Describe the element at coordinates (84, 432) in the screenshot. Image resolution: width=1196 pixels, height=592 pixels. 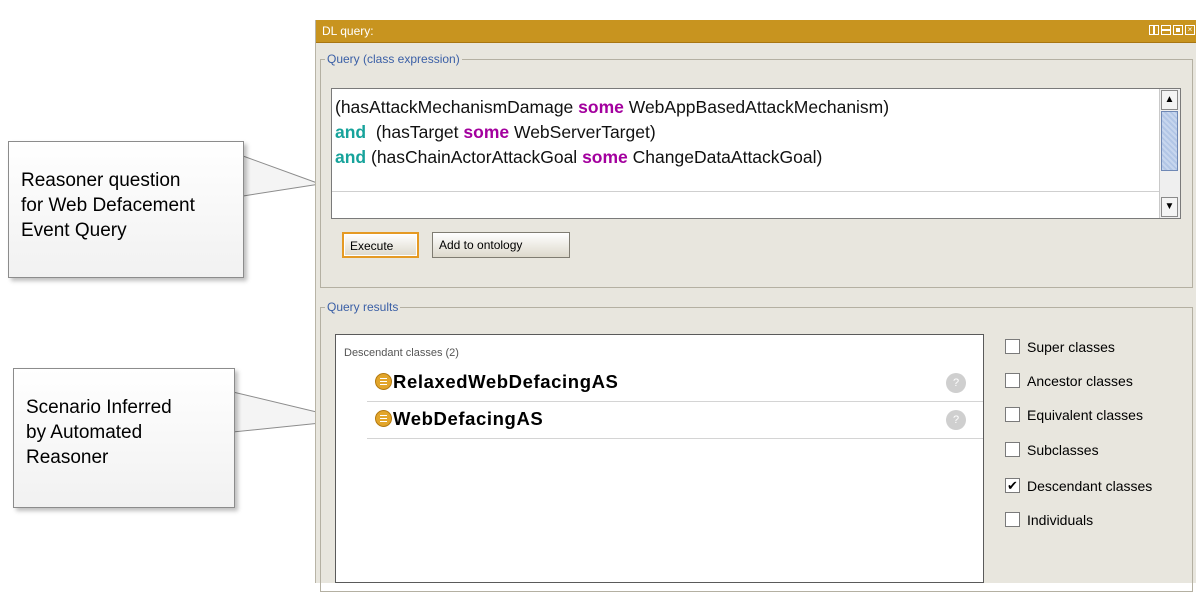
I see `result-callout-line: by Automated` at that location.